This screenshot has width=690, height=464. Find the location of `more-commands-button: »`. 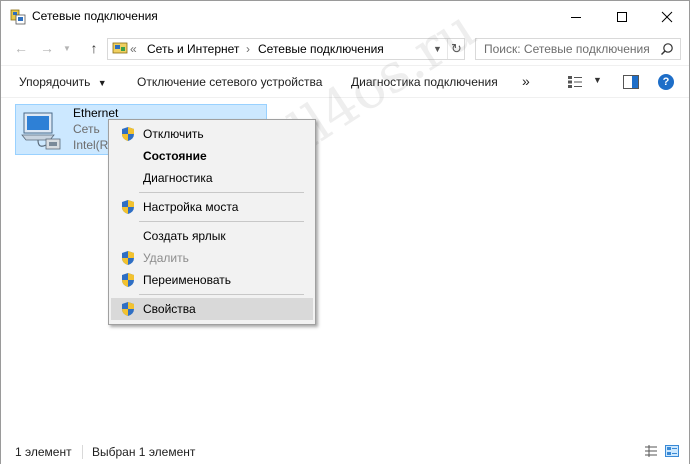

more-commands-button: » is located at coordinates (526, 81).